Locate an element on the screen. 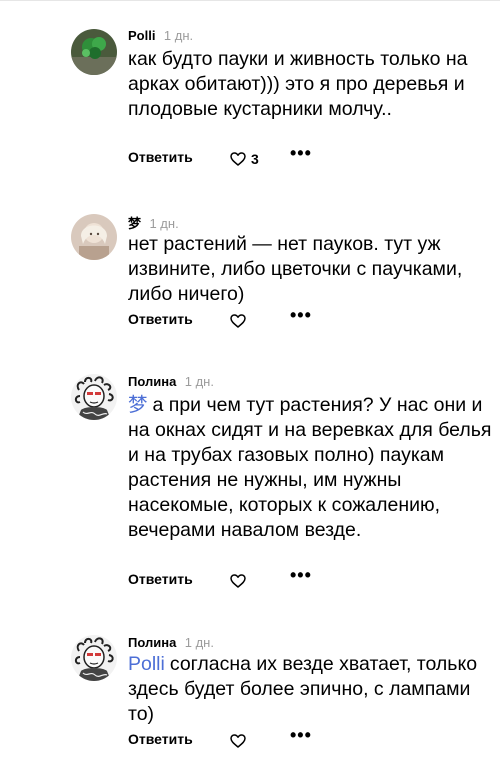  mention-link: Polli is located at coordinates (146, 664).